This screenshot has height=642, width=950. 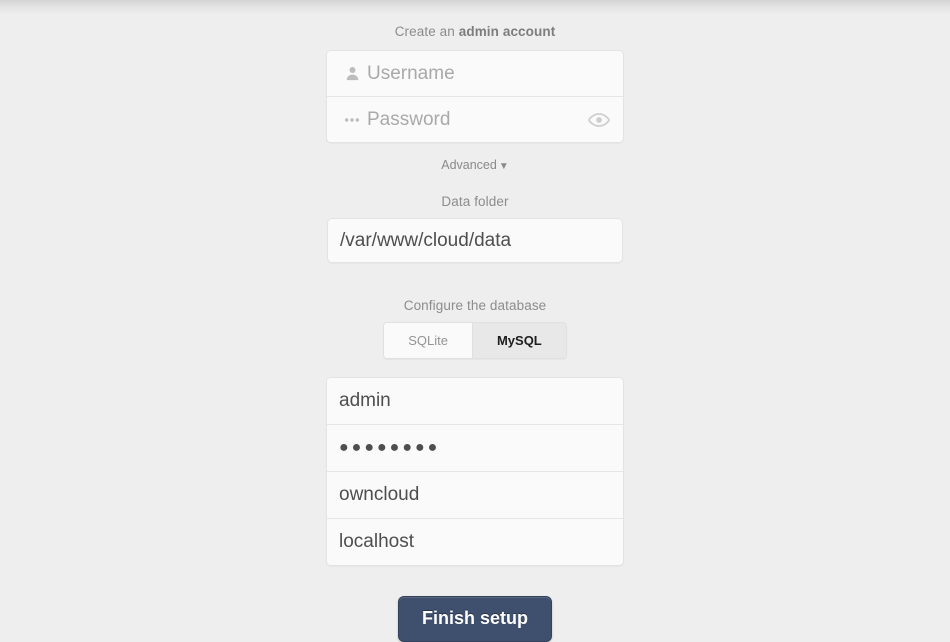 What do you see at coordinates (519, 340) in the screenshot?
I see `db-type-mysql-button: MySQL` at bounding box center [519, 340].